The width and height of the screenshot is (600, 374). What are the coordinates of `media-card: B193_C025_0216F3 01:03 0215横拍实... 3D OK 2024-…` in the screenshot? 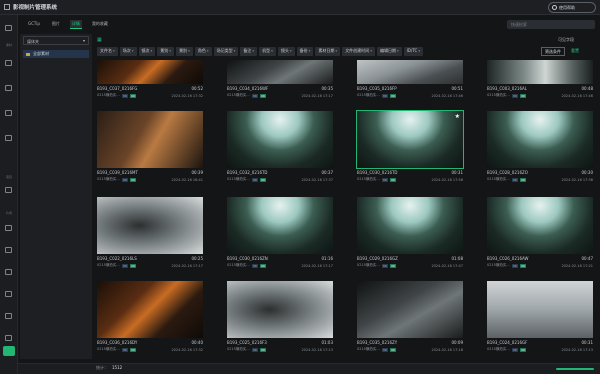 It's located at (280, 316).